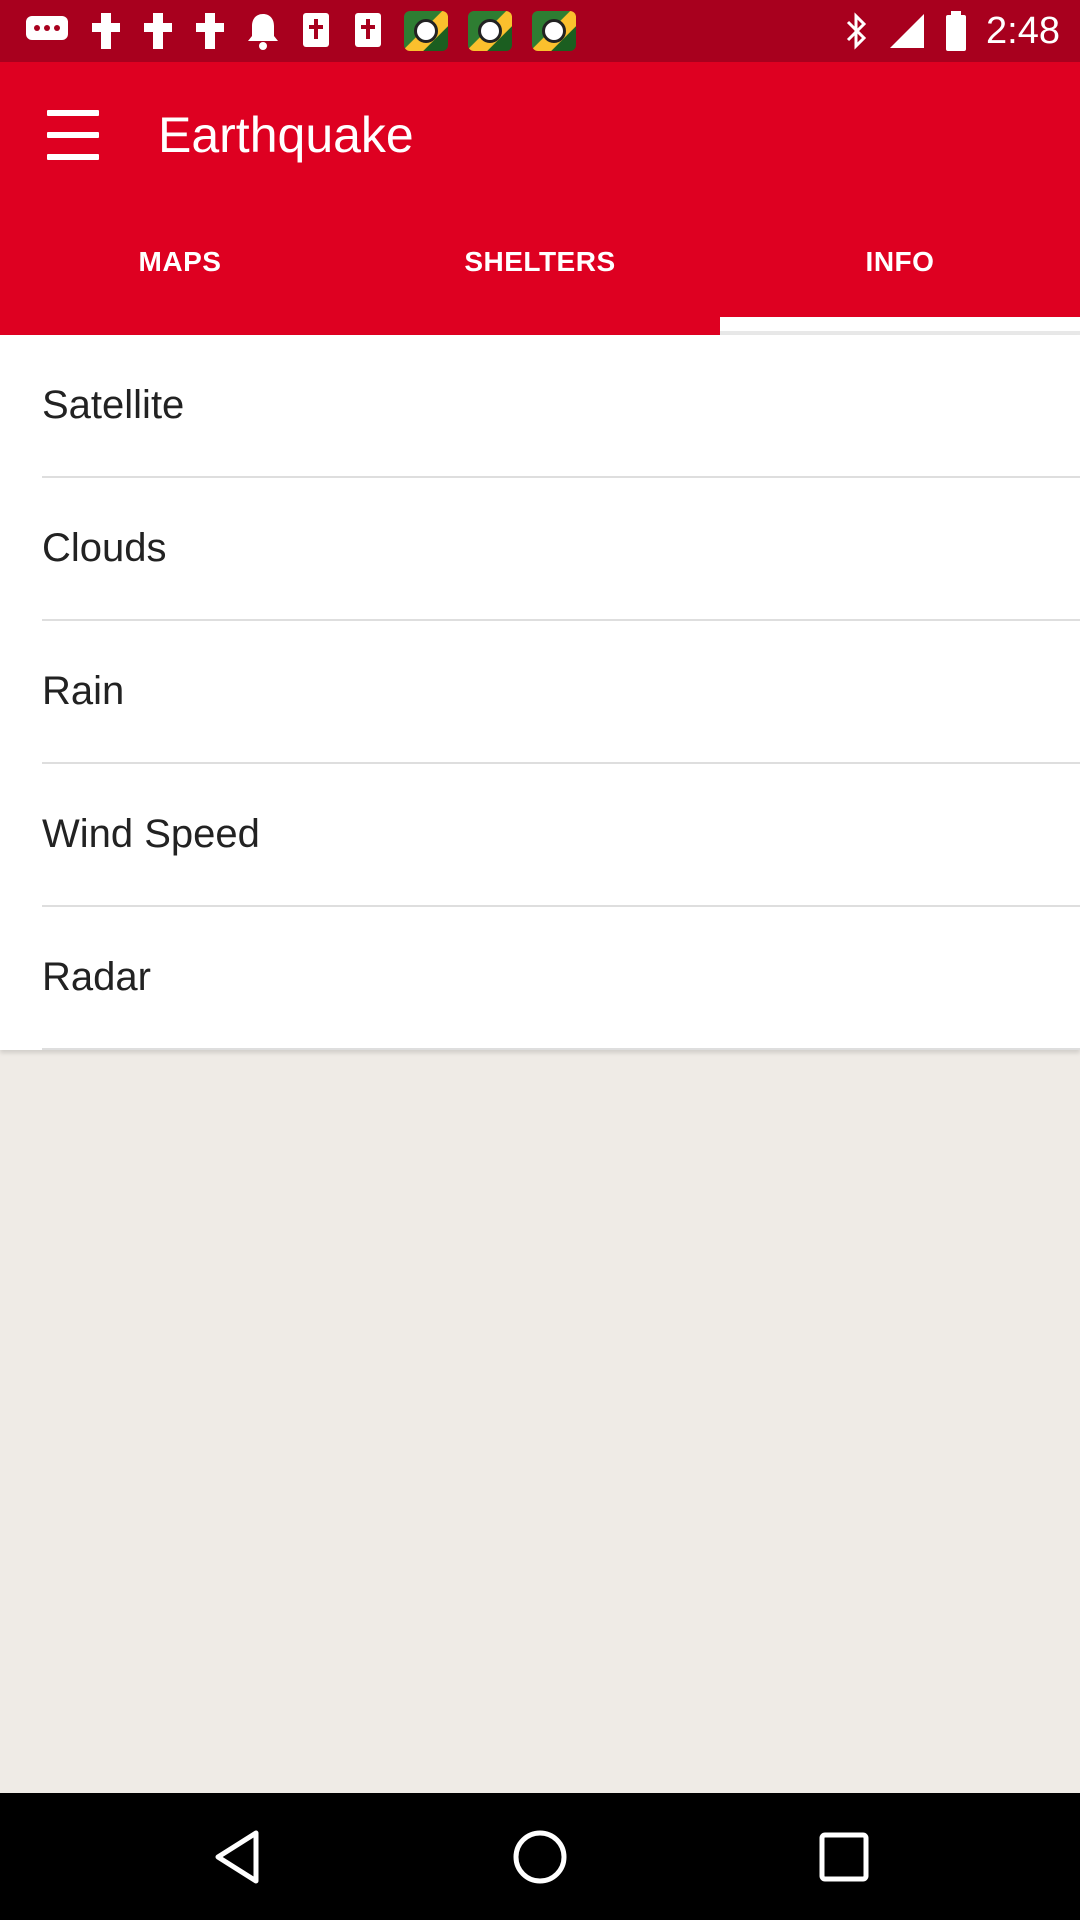 This screenshot has height=1920, width=1080. What do you see at coordinates (300, 31) in the screenshot?
I see `notification-icons` at bounding box center [300, 31].